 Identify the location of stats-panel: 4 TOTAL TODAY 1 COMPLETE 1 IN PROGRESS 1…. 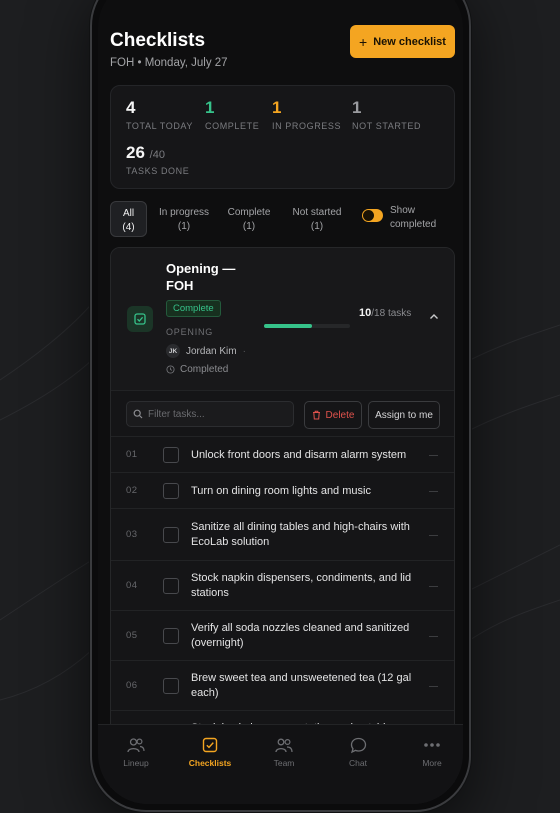
(282, 137).